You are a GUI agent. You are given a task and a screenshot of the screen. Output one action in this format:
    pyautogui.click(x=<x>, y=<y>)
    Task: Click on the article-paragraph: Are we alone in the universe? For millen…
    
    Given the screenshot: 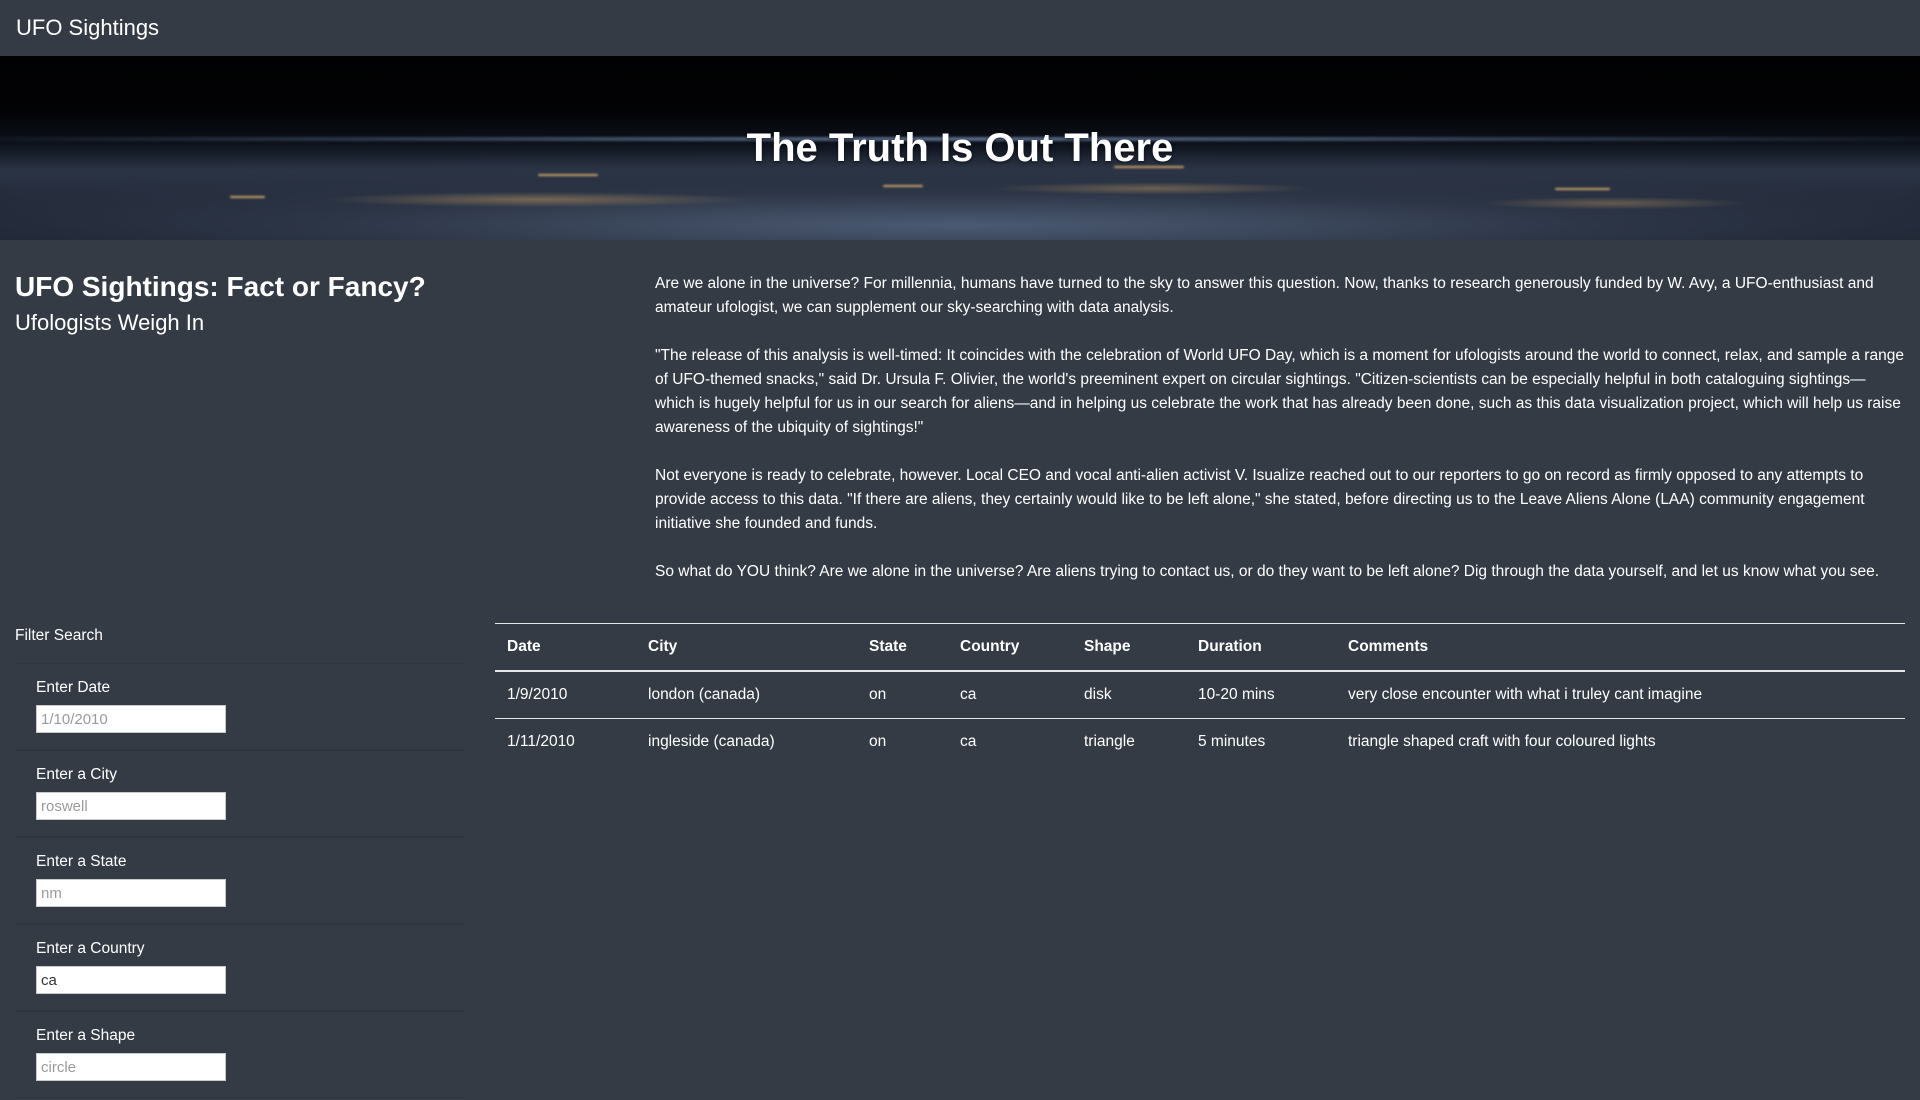 What is the action you would take?
    pyautogui.click(x=1264, y=295)
    